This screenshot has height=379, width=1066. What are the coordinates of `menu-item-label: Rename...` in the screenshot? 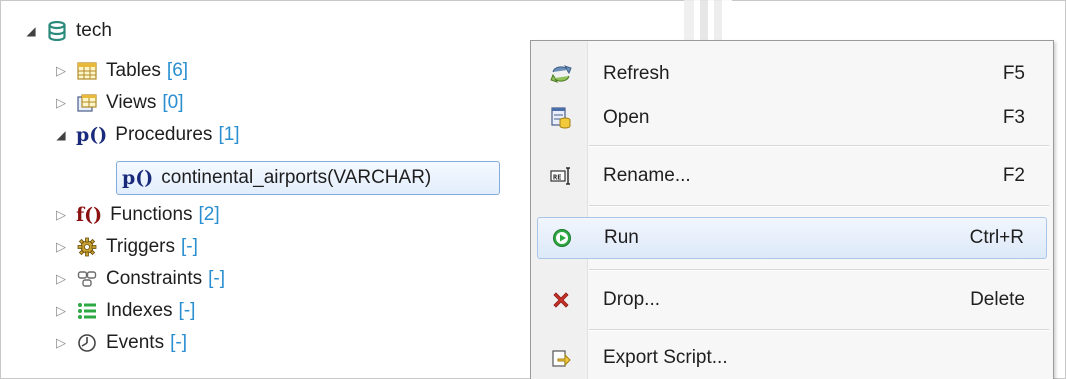 It's located at (647, 175).